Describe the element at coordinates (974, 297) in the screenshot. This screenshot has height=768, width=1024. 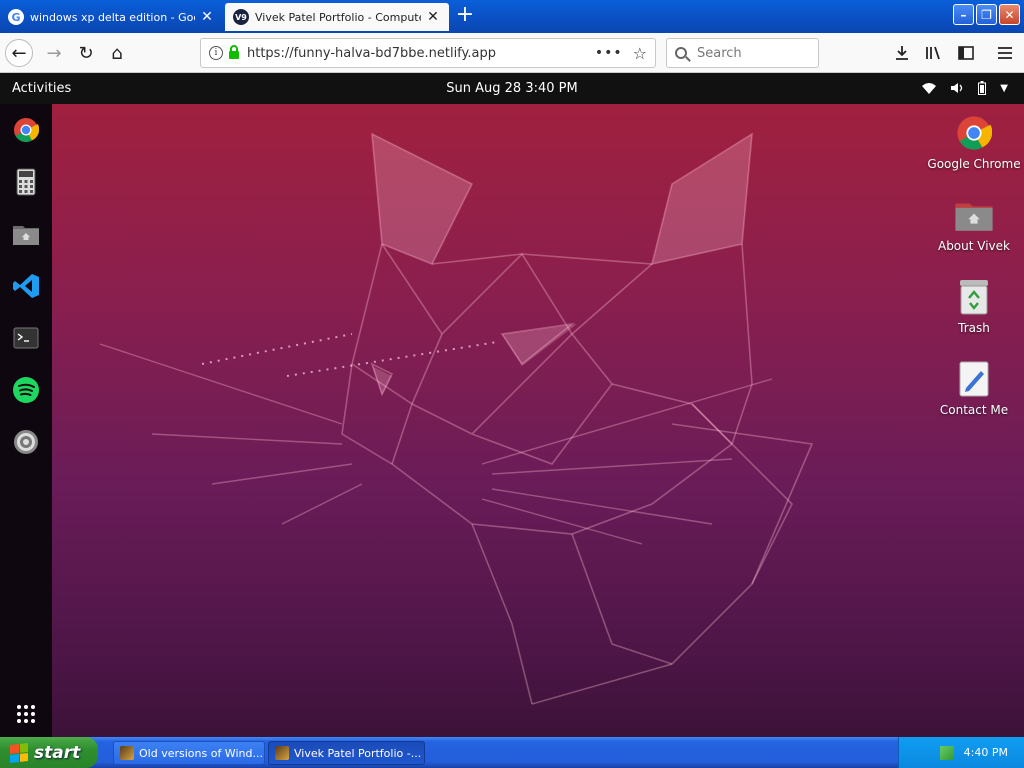
I see `trash-icon` at that location.